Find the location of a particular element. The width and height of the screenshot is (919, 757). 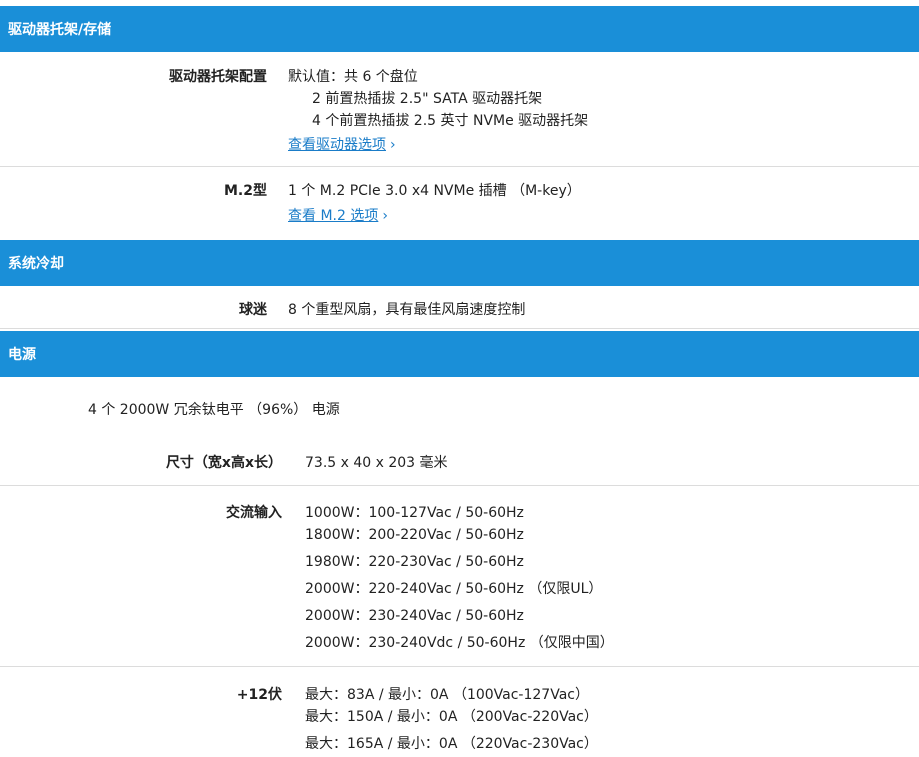

section-title: 电源 is located at coordinates (22, 355).